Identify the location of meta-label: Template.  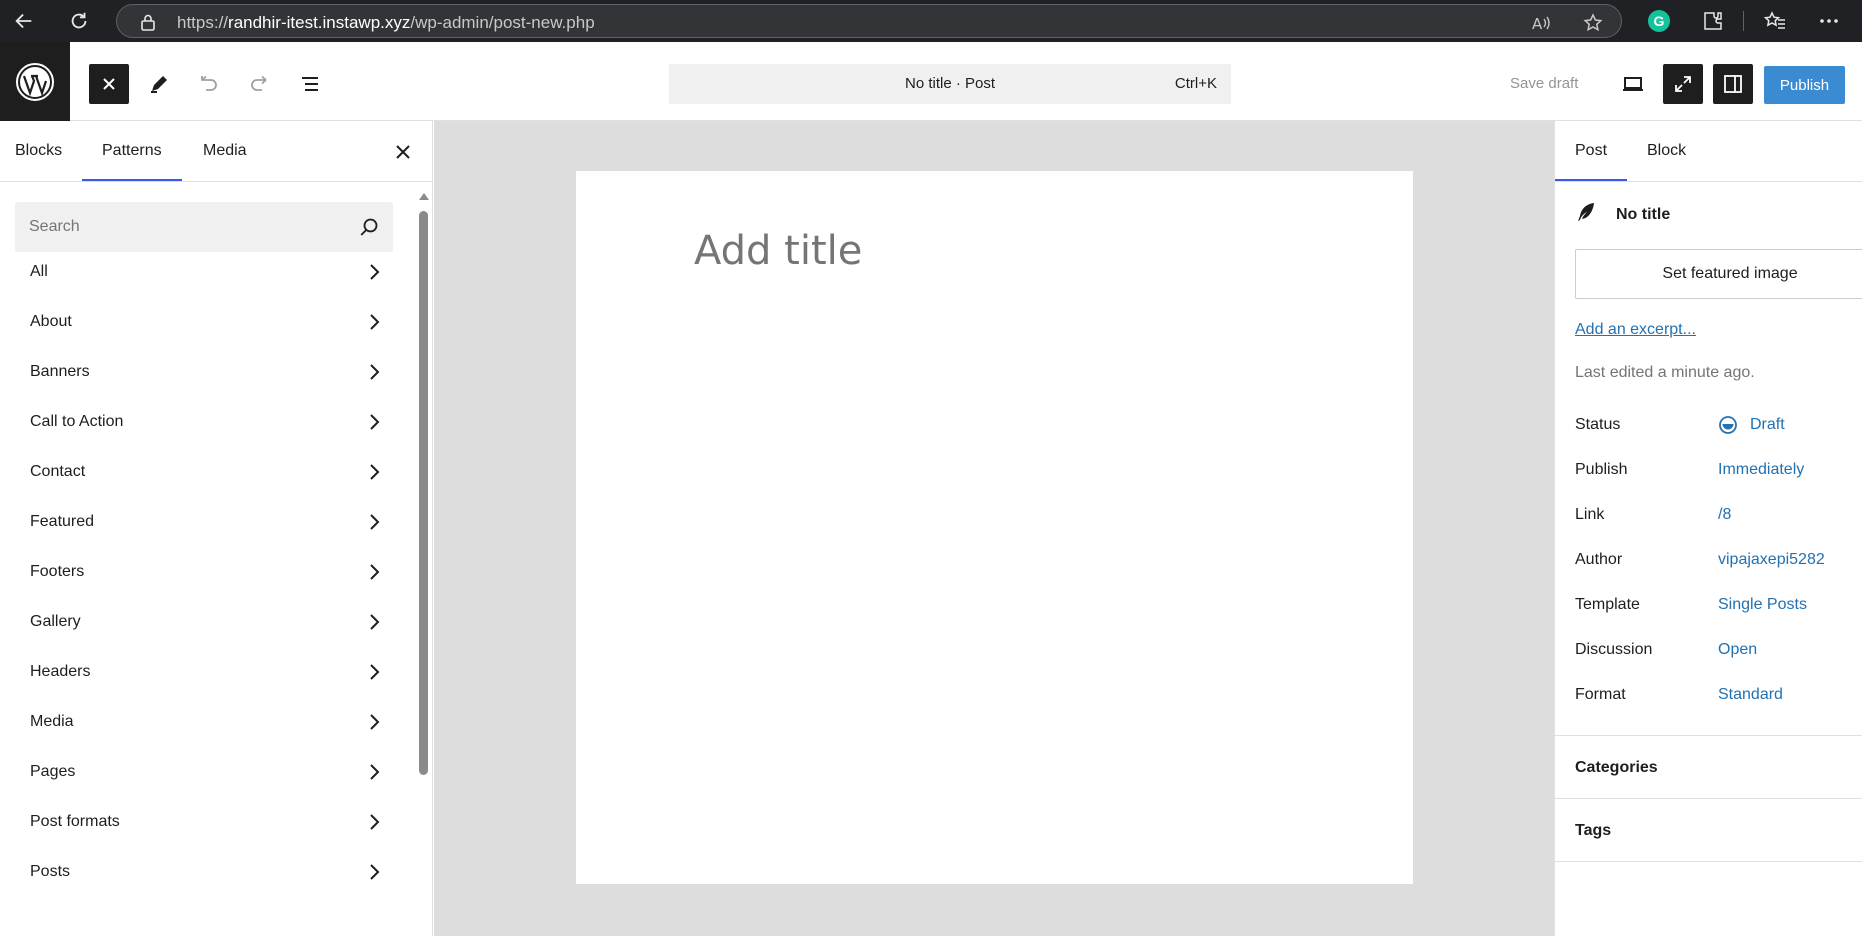
(1607, 604).